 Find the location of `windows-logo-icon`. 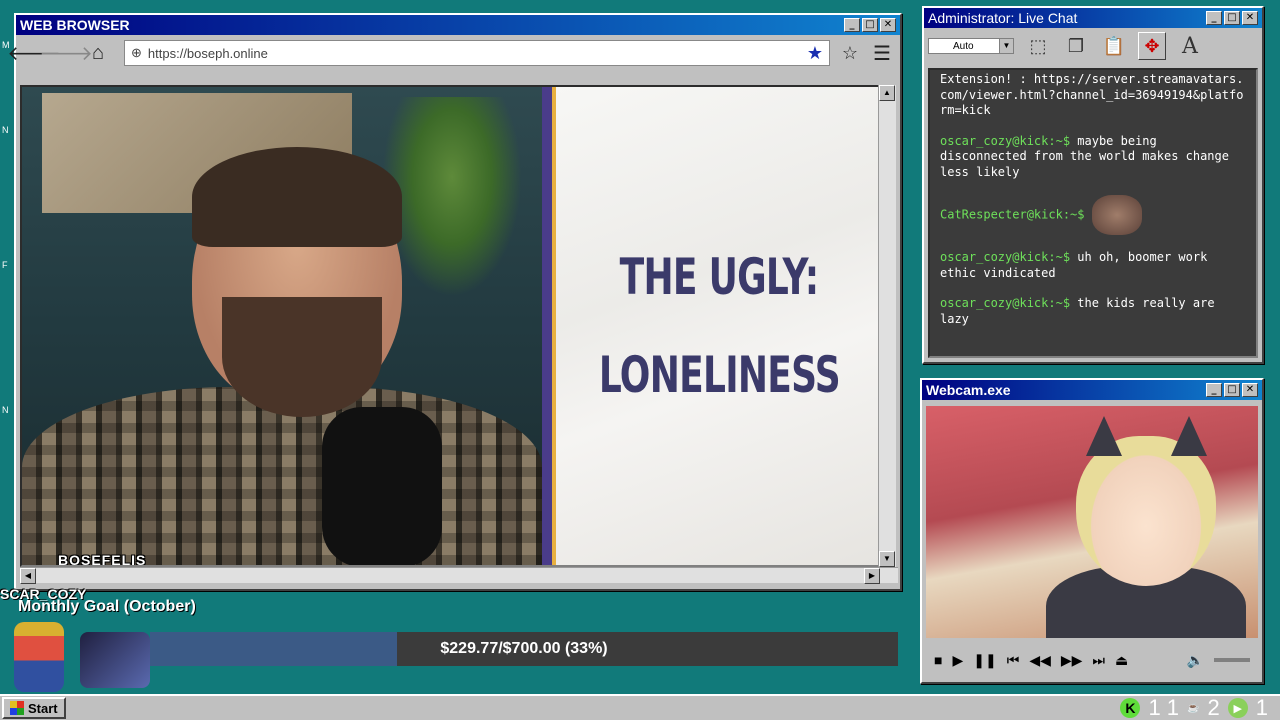

windows-logo-icon is located at coordinates (17, 708).